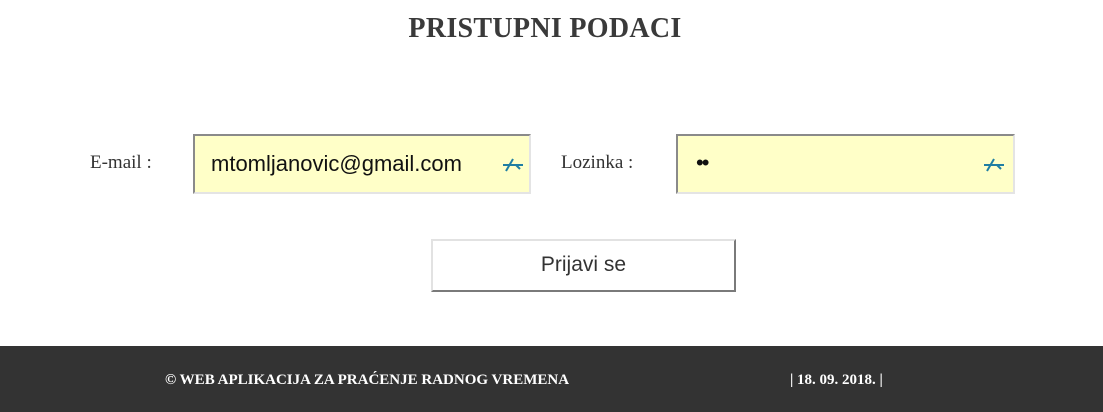 This screenshot has width=1103, height=412. Describe the element at coordinates (836, 380) in the screenshot. I see `footer-date: | 18. 09. 2018. |` at that location.